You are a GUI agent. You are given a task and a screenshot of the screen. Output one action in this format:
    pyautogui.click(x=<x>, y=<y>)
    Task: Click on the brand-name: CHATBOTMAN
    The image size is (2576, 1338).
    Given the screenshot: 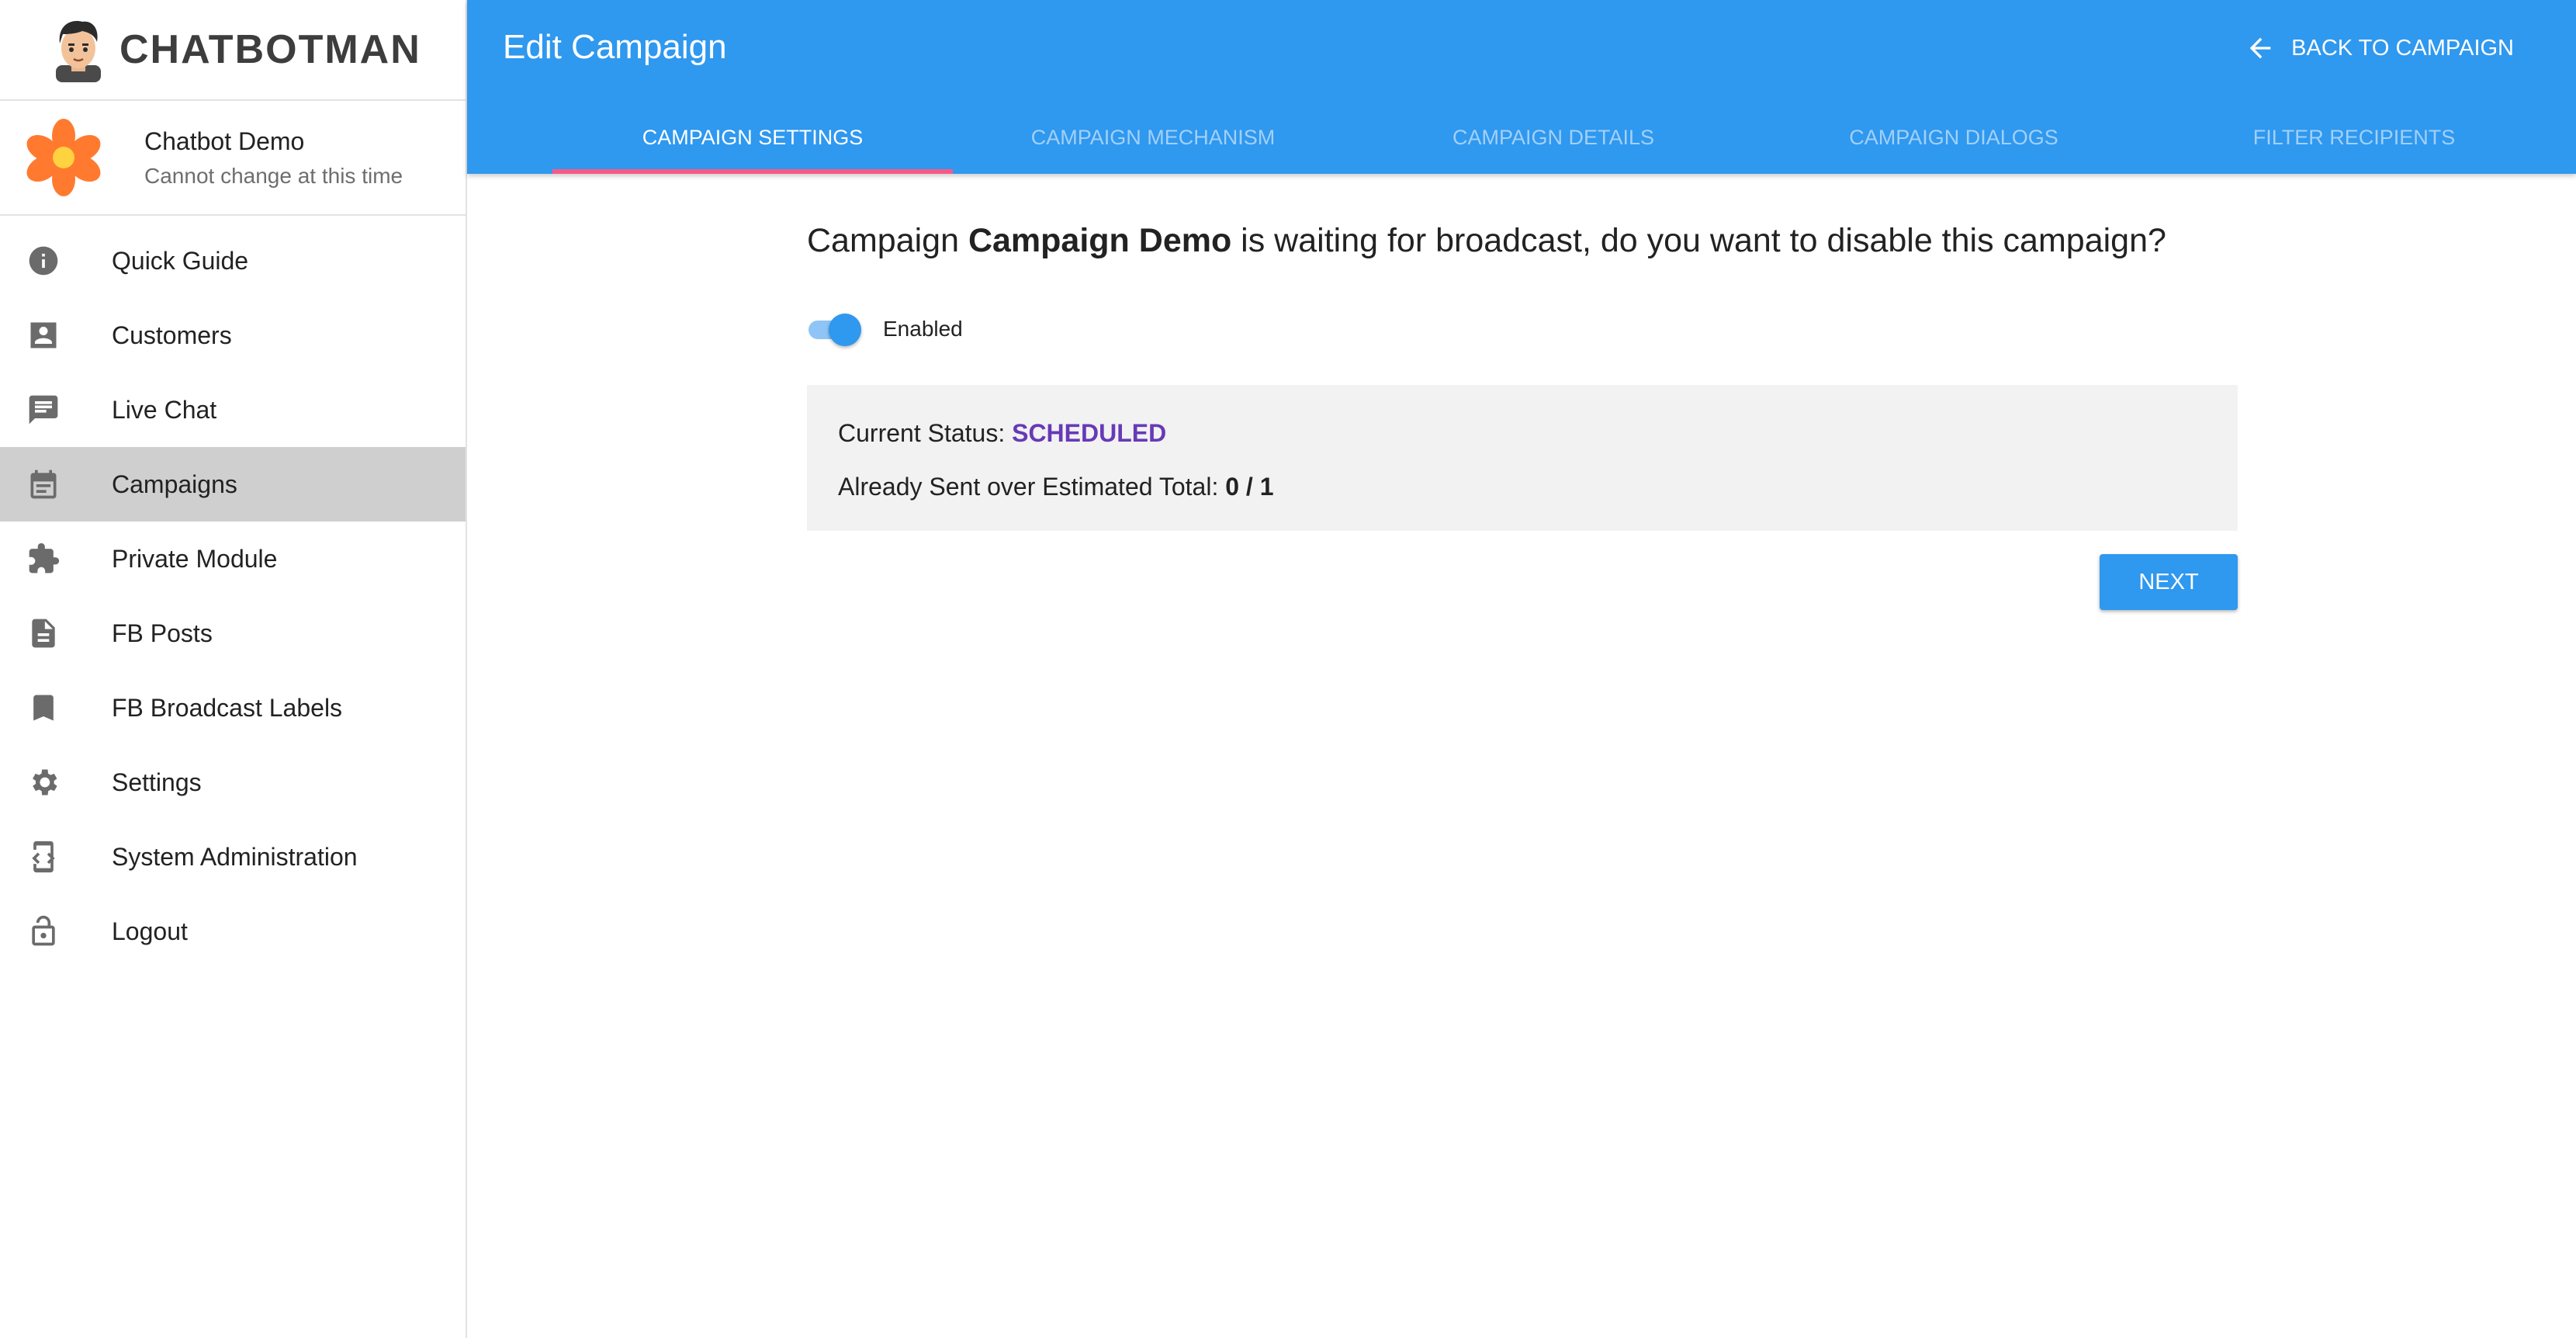 What is the action you would take?
    pyautogui.click(x=270, y=49)
    